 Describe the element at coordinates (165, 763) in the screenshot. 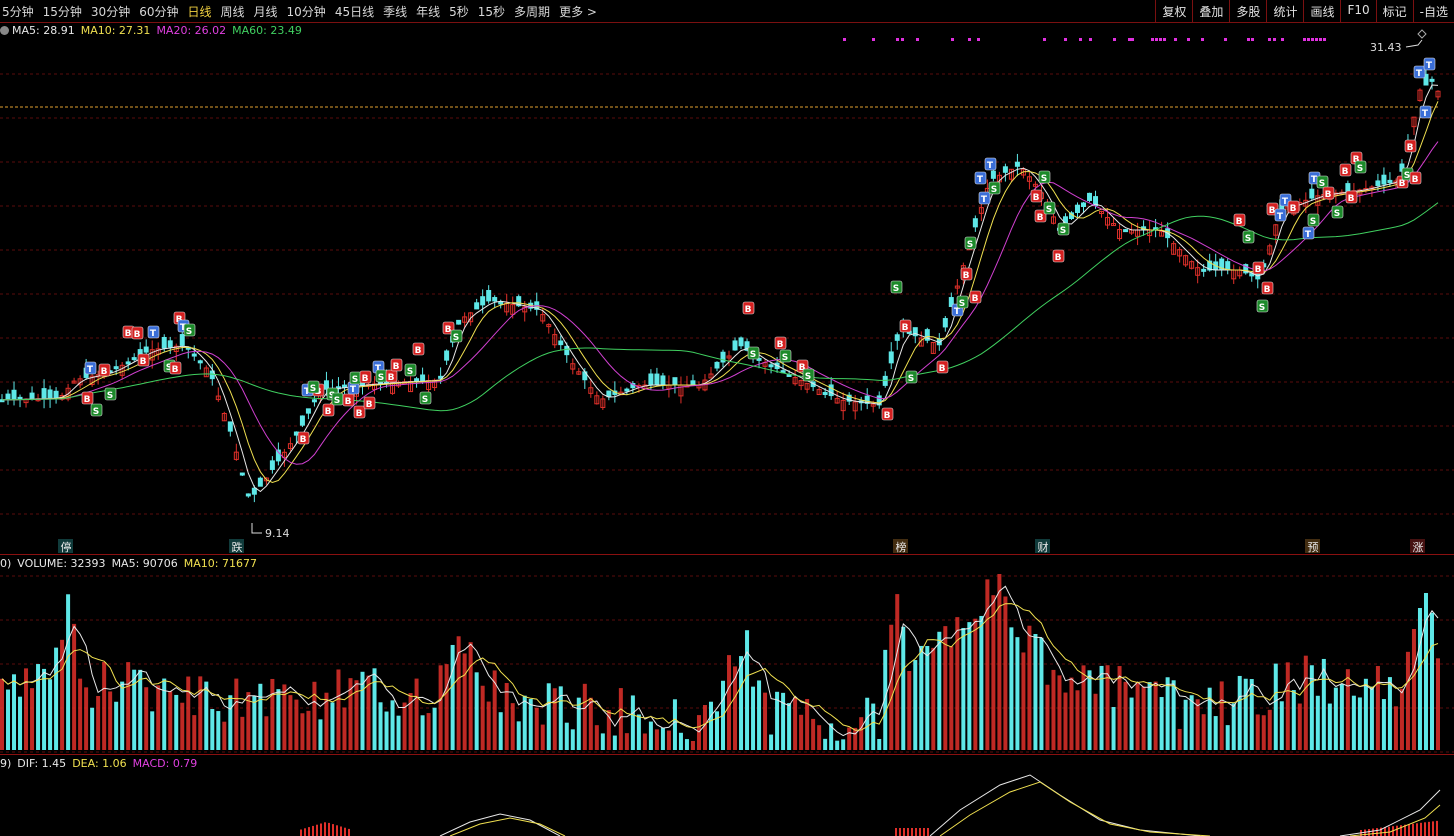

I see `macd-value: MACD: 0.79` at that location.